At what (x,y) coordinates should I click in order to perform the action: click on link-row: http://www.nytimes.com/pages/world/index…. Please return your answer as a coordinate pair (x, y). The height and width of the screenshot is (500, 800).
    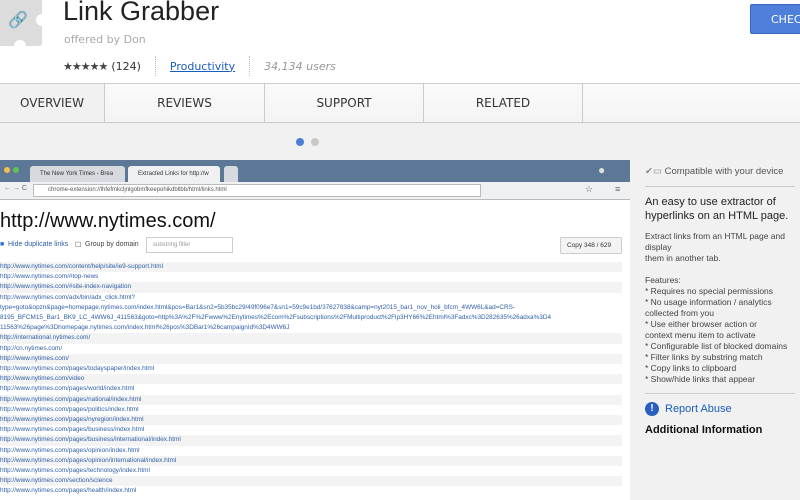
    Looking at the image, I should click on (67, 389).